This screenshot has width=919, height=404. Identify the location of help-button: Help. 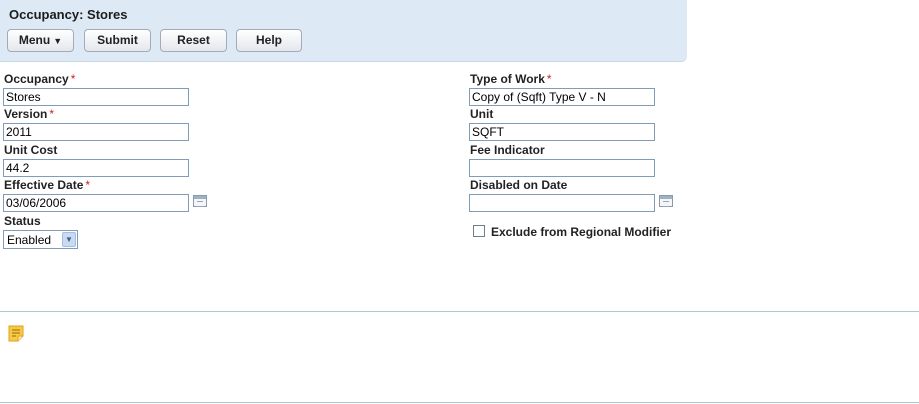
(269, 40).